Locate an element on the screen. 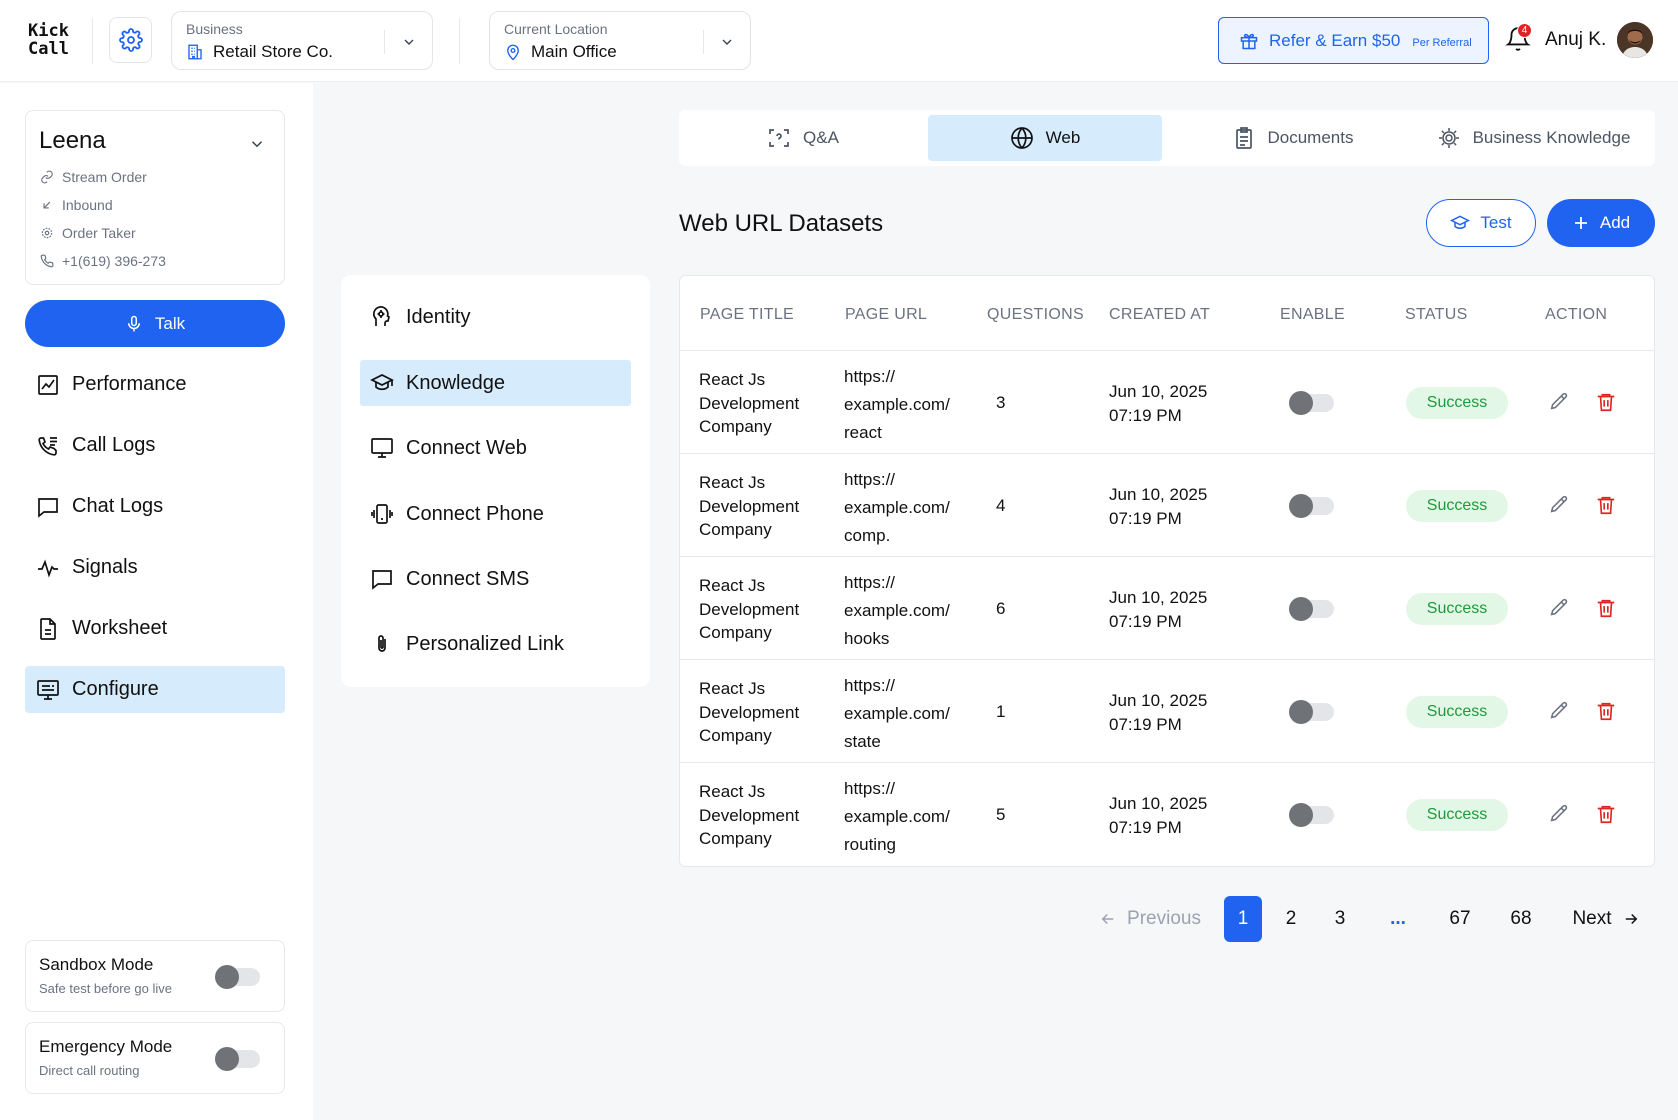  gift-icon is located at coordinates (1249, 41).